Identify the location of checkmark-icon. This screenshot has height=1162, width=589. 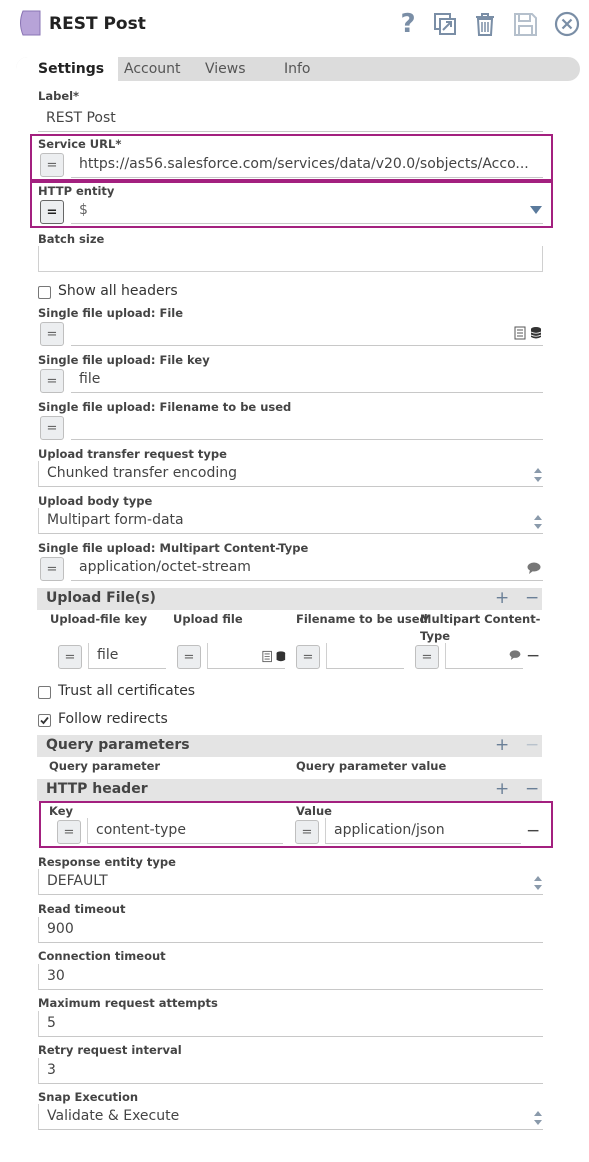
(44, 720).